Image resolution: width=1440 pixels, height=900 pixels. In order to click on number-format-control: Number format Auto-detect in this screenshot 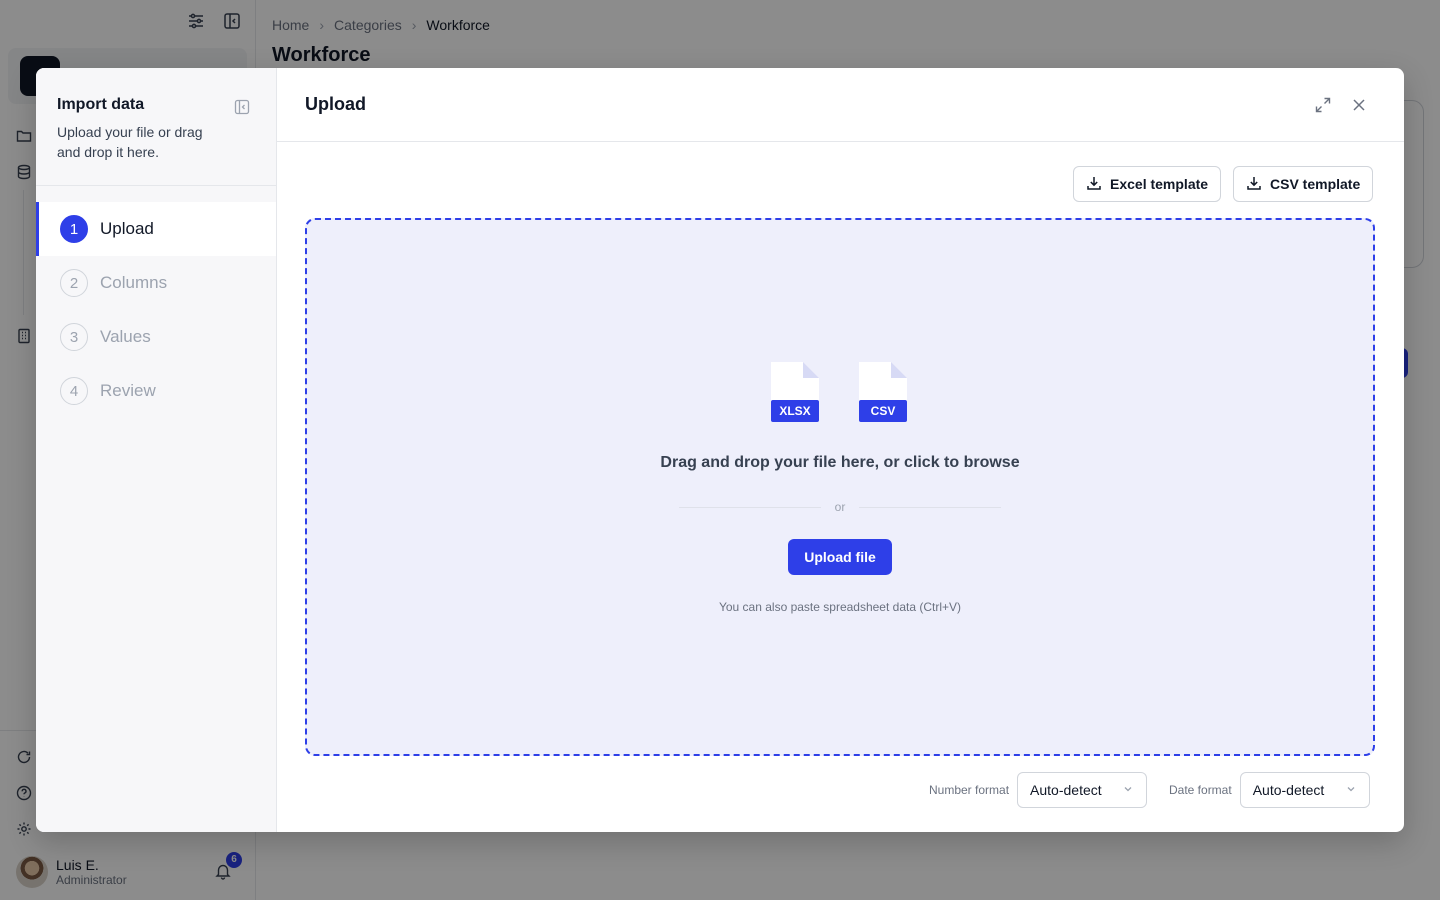, I will do `click(1038, 790)`.